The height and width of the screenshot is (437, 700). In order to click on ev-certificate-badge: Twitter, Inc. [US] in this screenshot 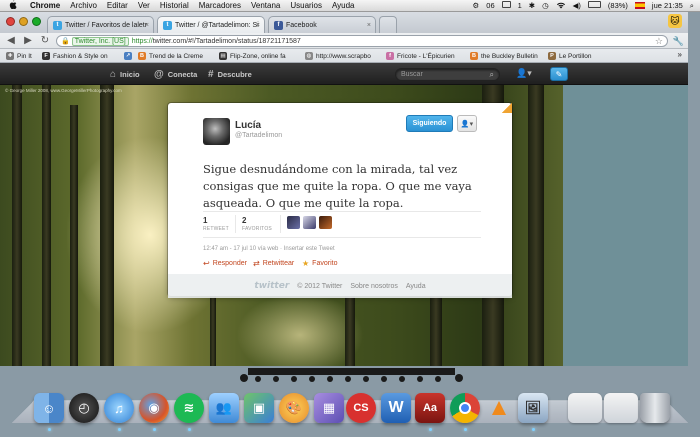, I will do `click(100, 41)`.